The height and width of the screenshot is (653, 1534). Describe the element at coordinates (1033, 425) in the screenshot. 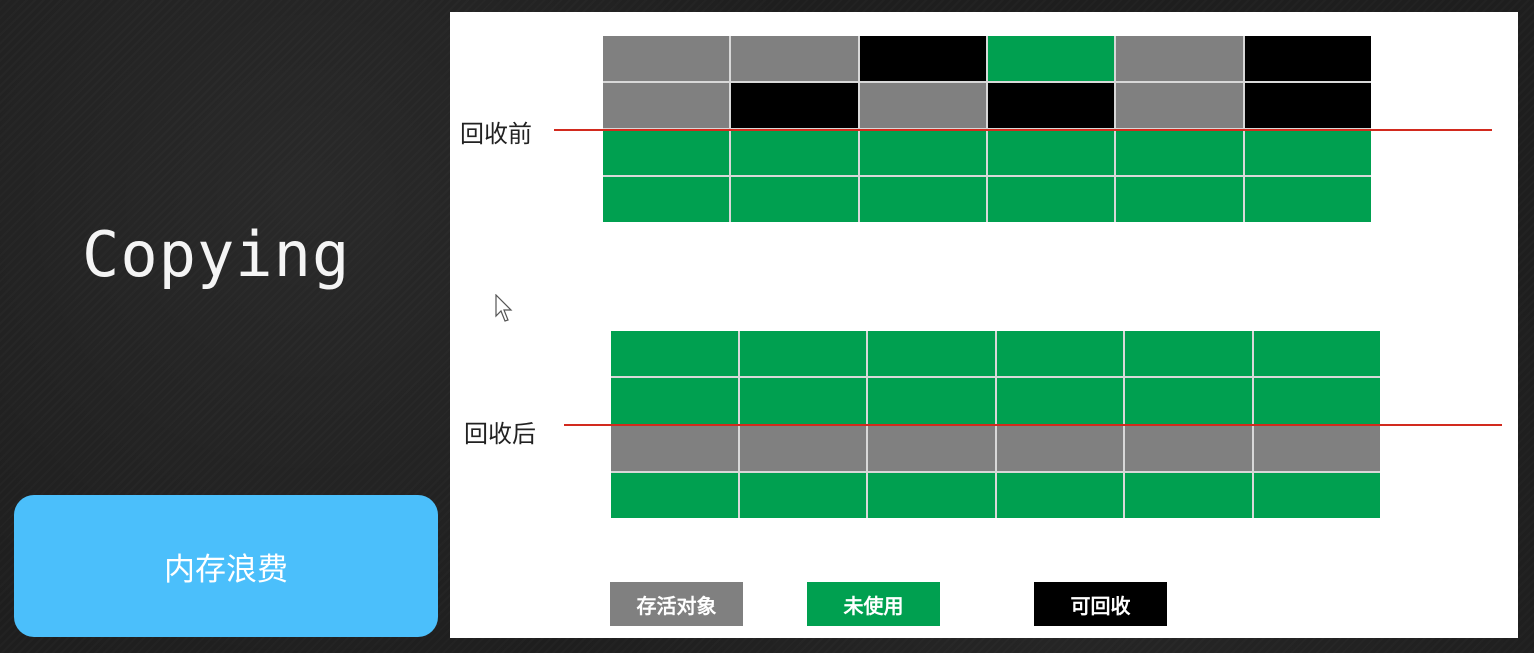

I see `after-divider-line` at that location.